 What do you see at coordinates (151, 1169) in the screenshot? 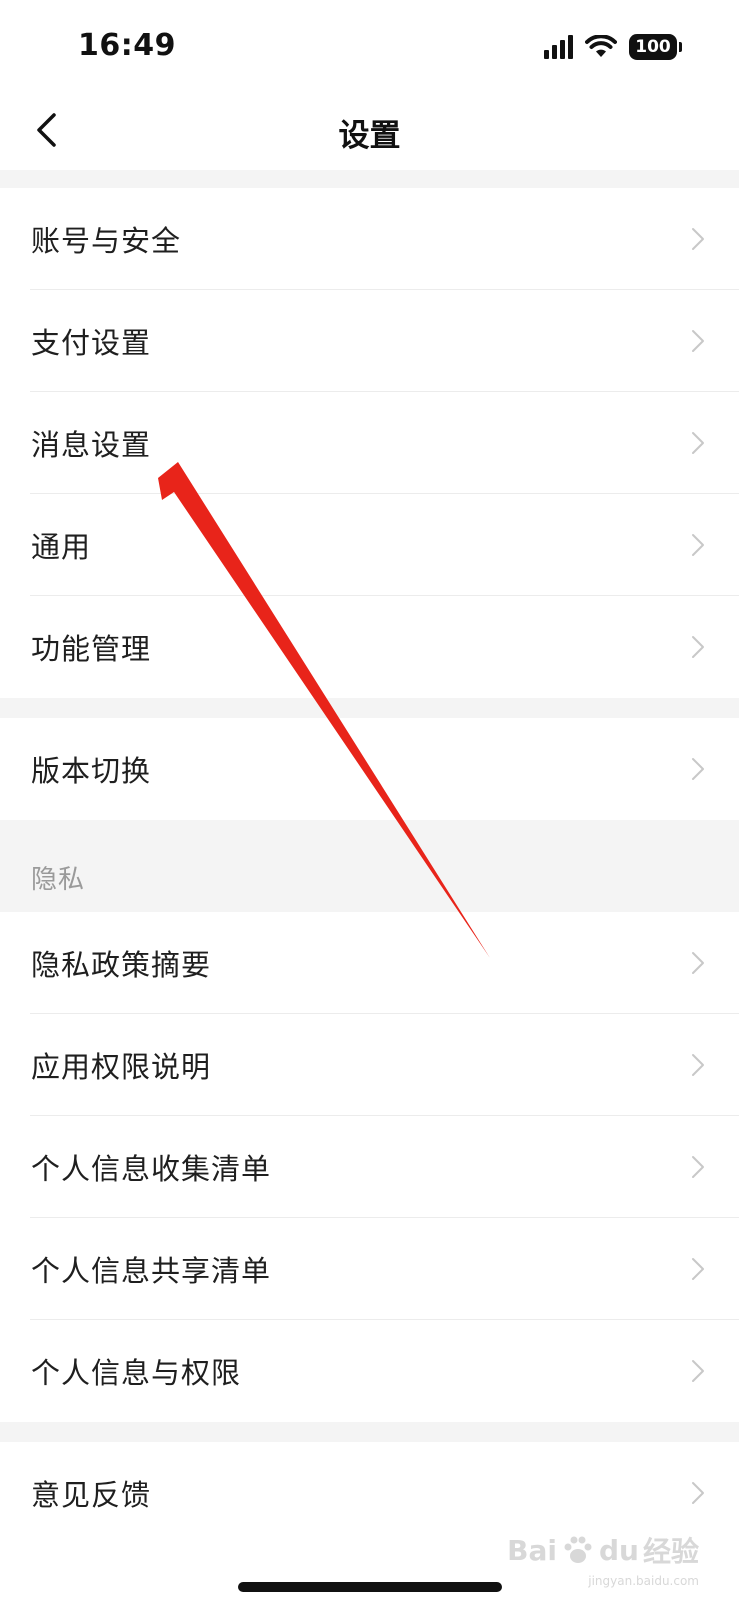
I see `settings-item-label: 个人信息收集清单` at bounding box center [151, 1169].